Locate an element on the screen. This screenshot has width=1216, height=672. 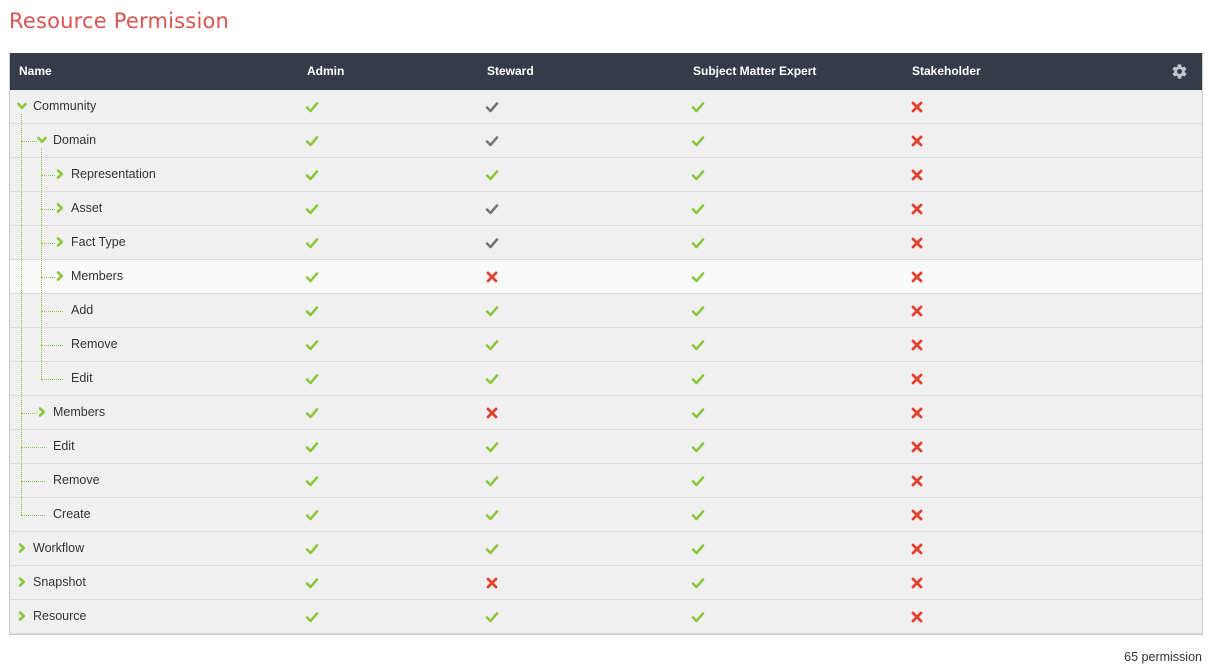
table-row: Snapshot is located at coordinates (606, 583).